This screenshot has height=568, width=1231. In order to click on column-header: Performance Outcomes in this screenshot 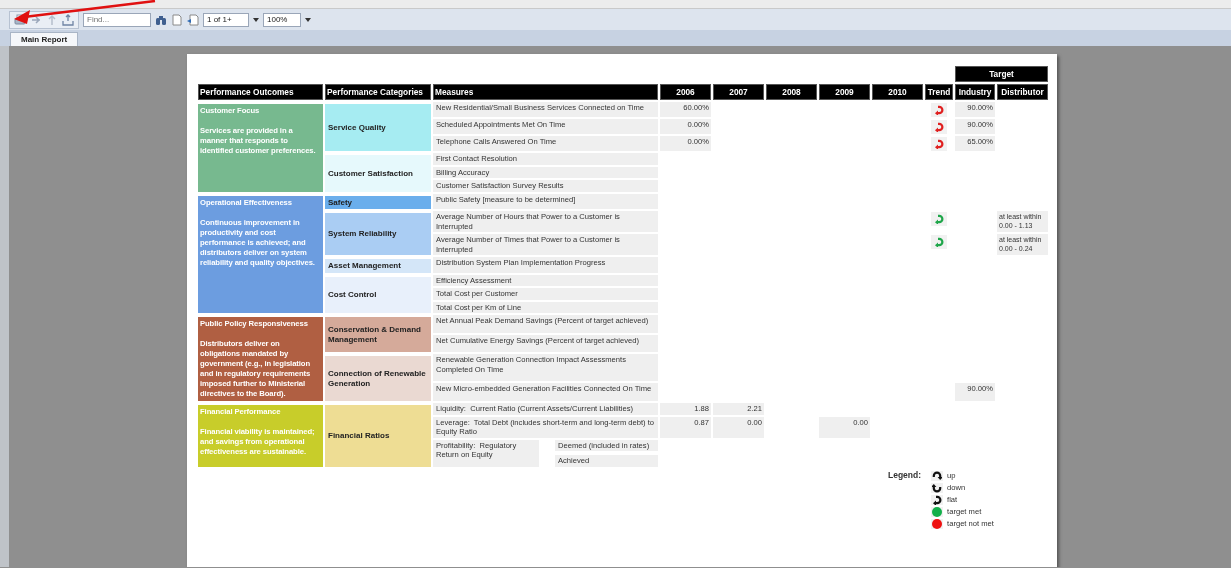, I will do `click(260, 92)`.